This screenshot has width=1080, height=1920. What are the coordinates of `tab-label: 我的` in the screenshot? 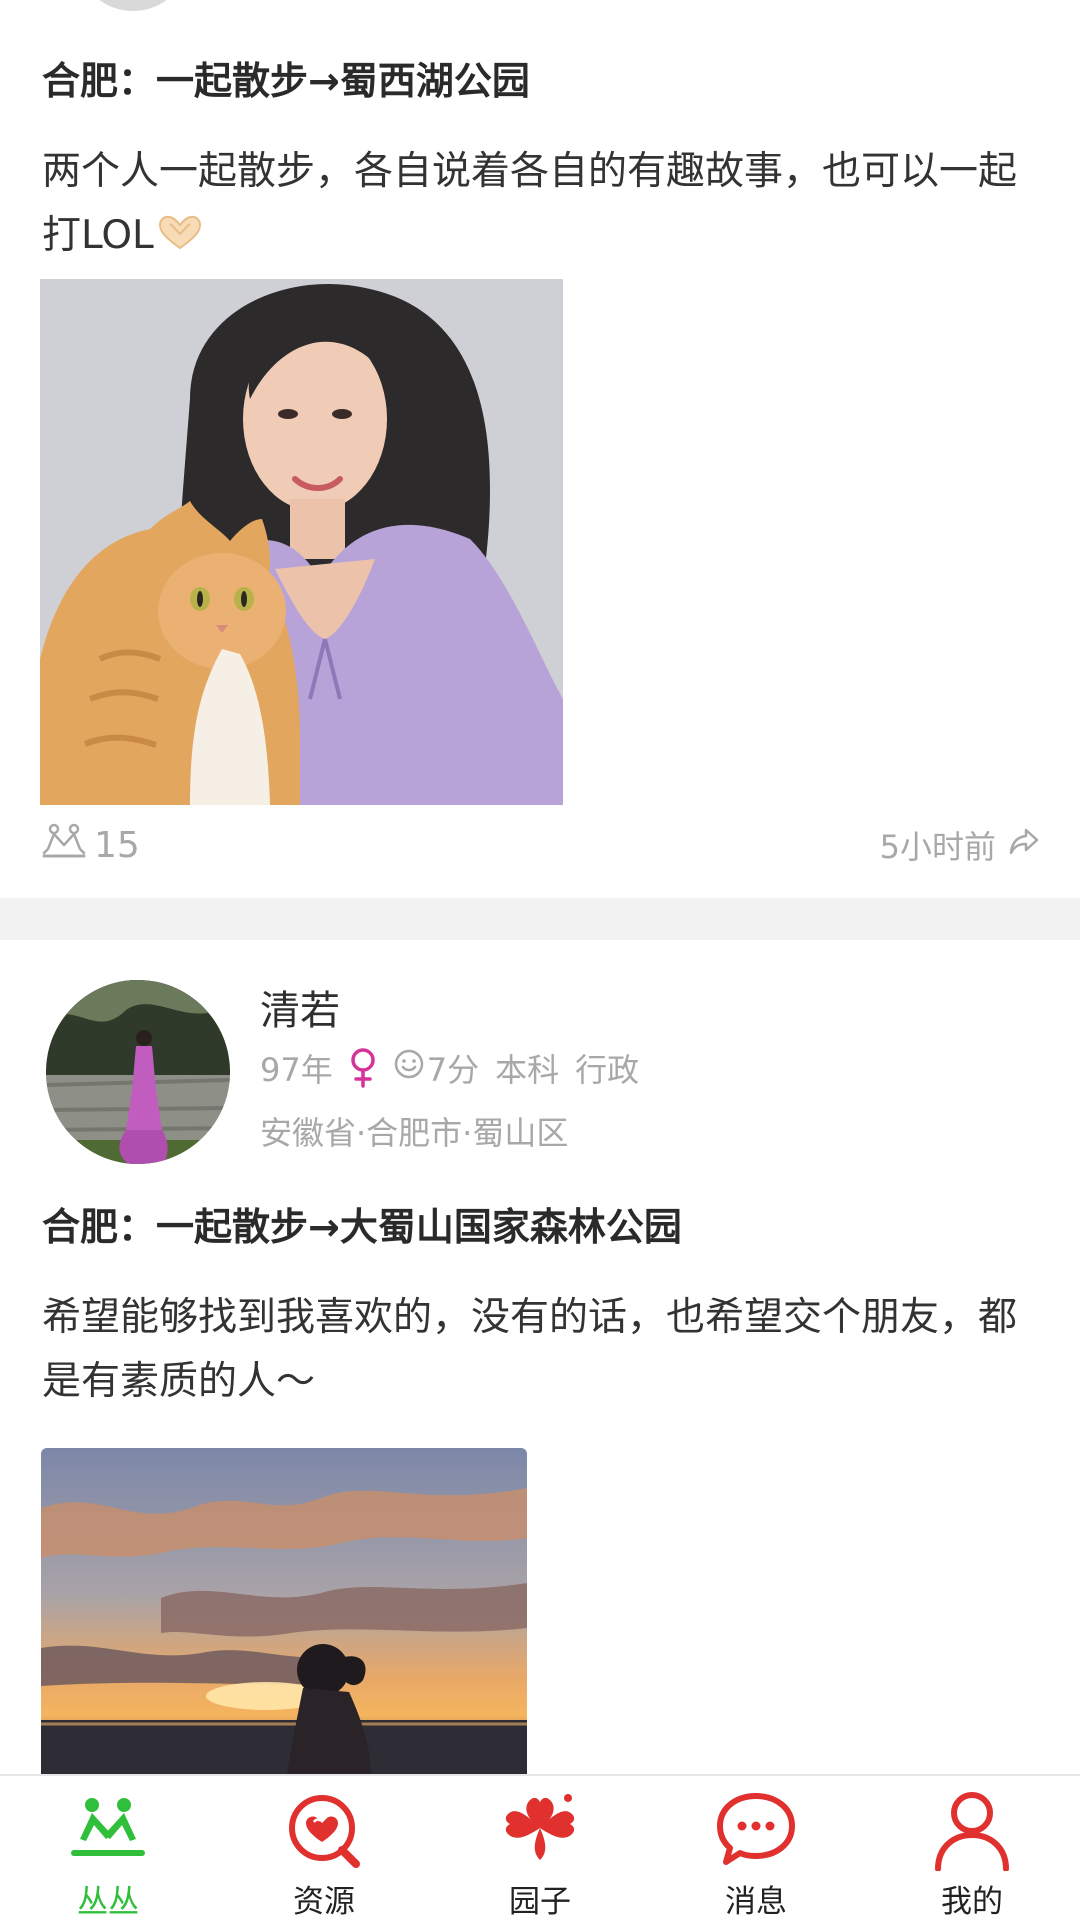 It's located at (972, 1902).